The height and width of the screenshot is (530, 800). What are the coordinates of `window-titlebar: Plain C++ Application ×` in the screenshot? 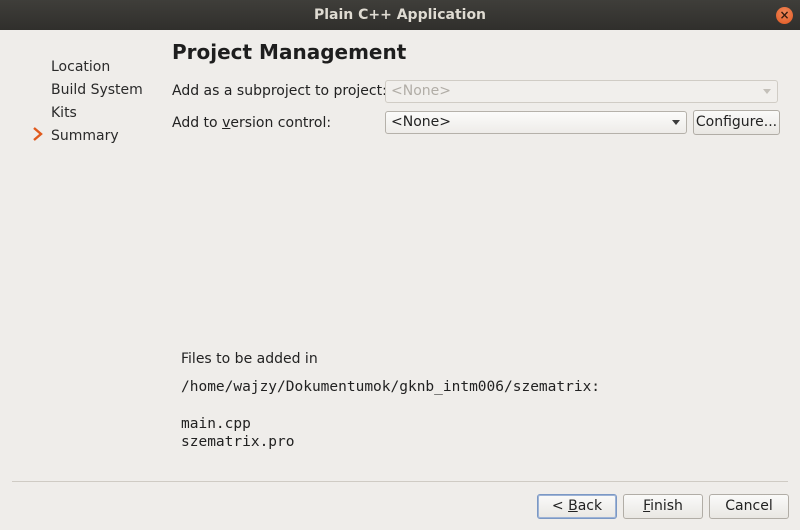 It's located at (400, 15).